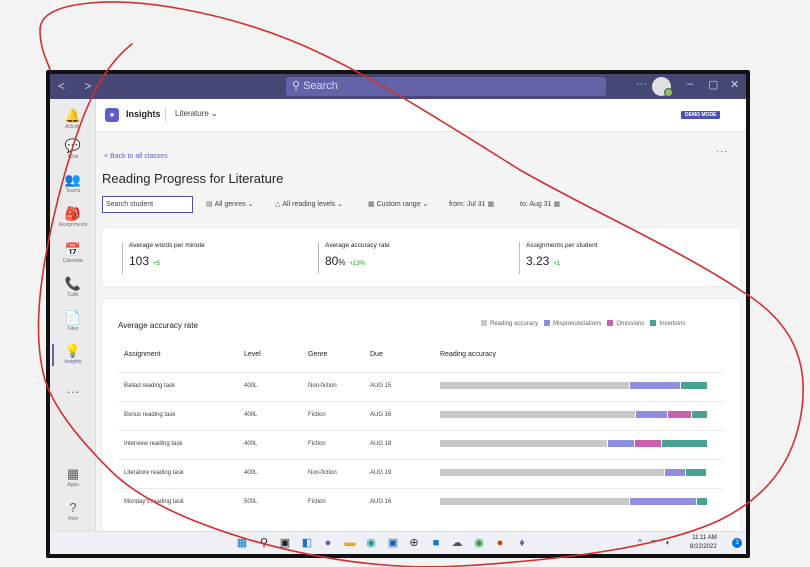  What do you see at coordinates (610, 323) in the screenshot?
I see `legend-swatch` at bounding box center [610, 323].